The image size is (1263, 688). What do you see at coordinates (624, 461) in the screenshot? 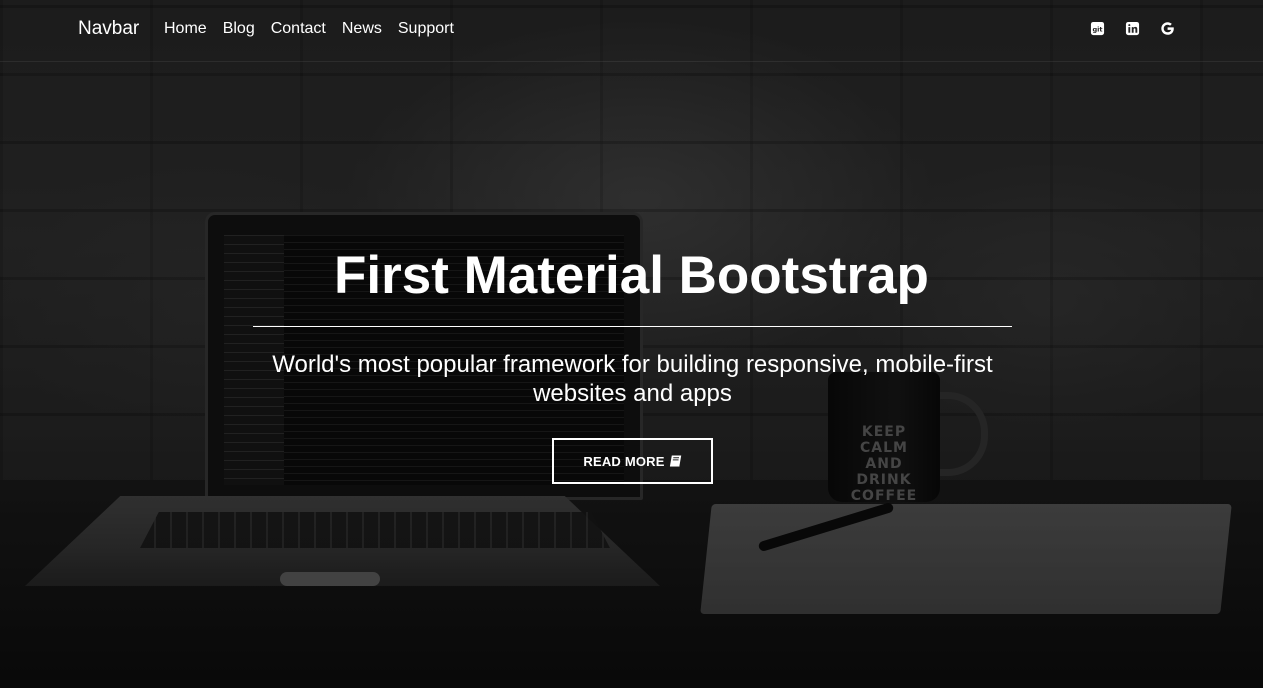
I see `read-more-label: READ MORE` at bounding box center [624, 461].